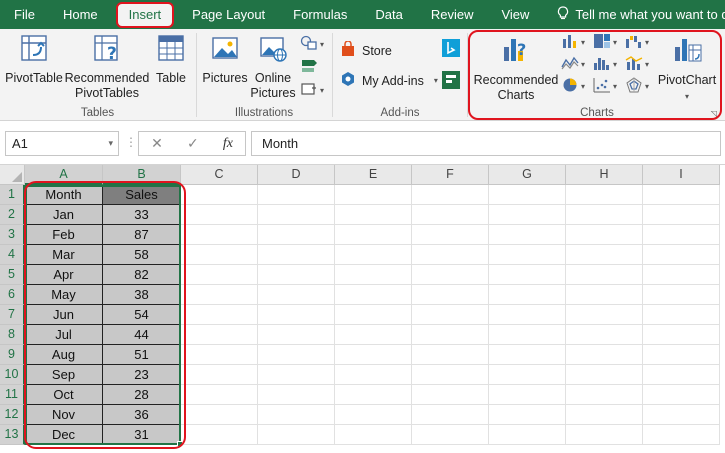  What do you see at coordinates (142, 375) in the screenshot?
I see `table-cell: 23` at bounding box center [142, 375].